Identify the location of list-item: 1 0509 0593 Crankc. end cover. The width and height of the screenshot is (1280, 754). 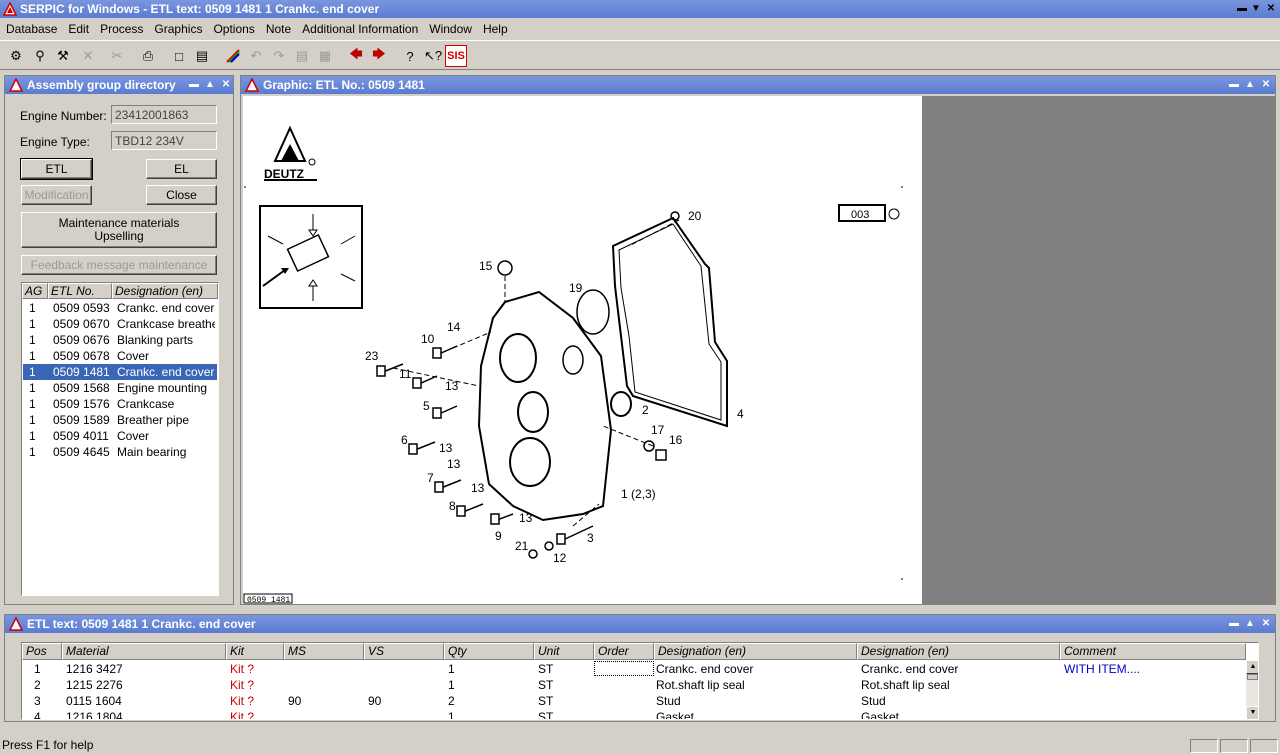
(120, 308).